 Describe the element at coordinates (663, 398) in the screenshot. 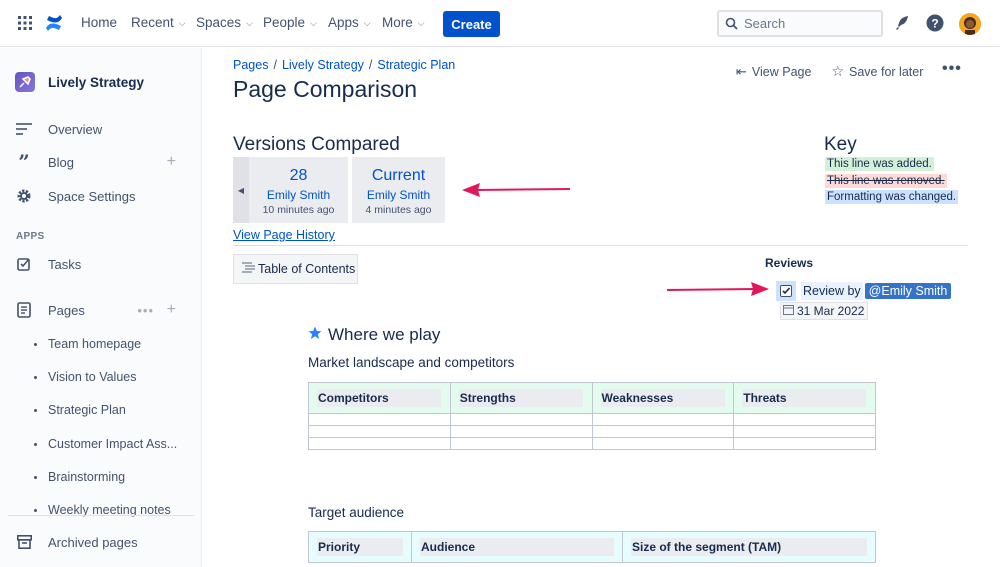

I see `table-header: Weaknesses` at that location.